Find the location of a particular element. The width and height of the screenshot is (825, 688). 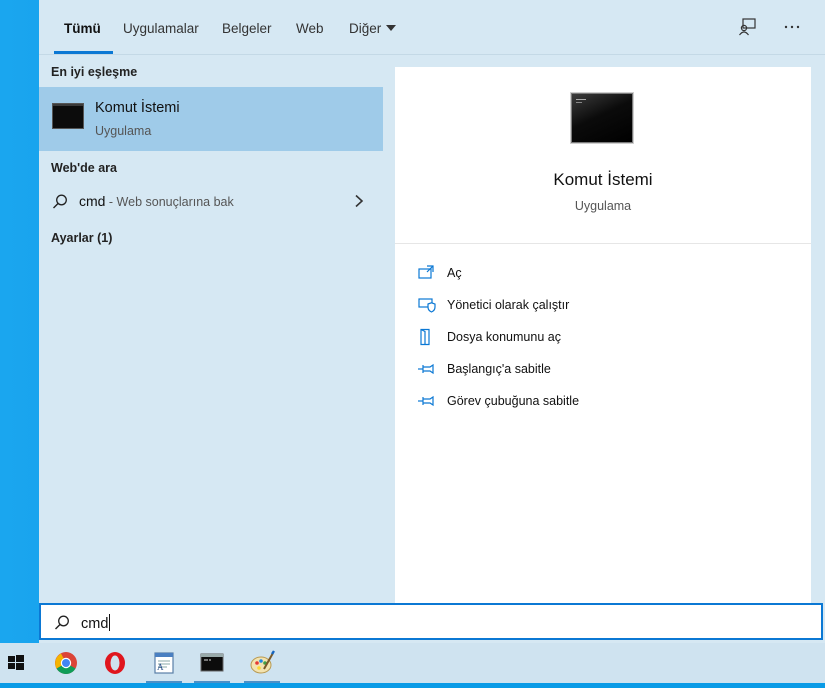

action-pin-to-start: Başlangıç'a sabitle is located at coordinates (607, 370).